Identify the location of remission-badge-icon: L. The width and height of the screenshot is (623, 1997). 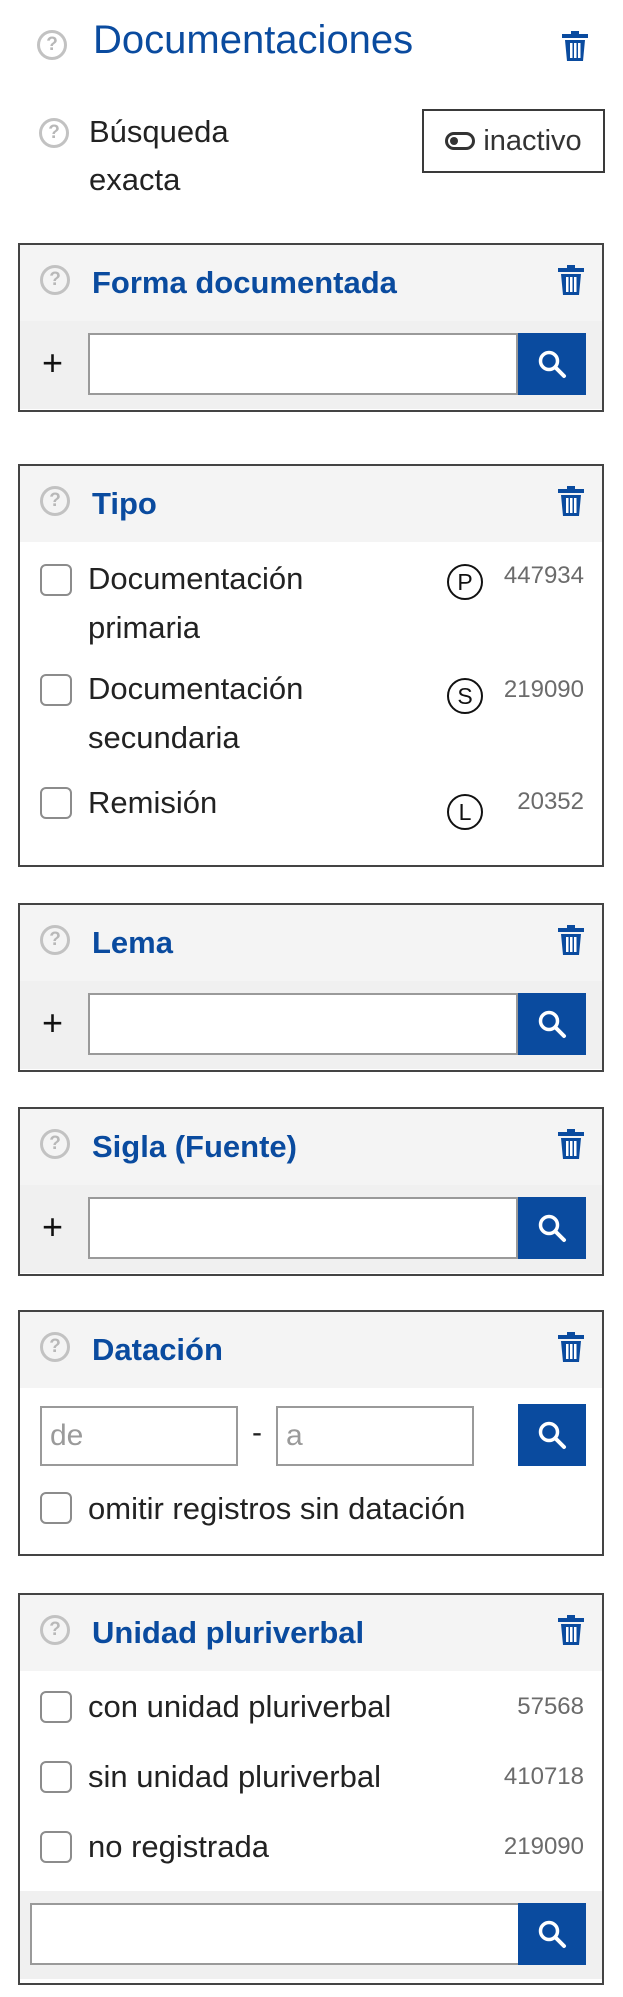
(465, 812).